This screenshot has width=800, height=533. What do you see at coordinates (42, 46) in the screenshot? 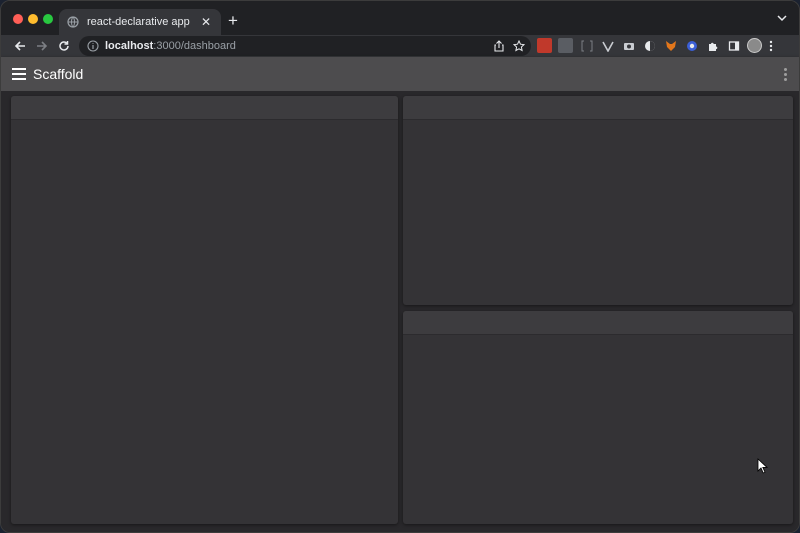
I see `forward-arrow-icon` at bounding box center [42, 46].